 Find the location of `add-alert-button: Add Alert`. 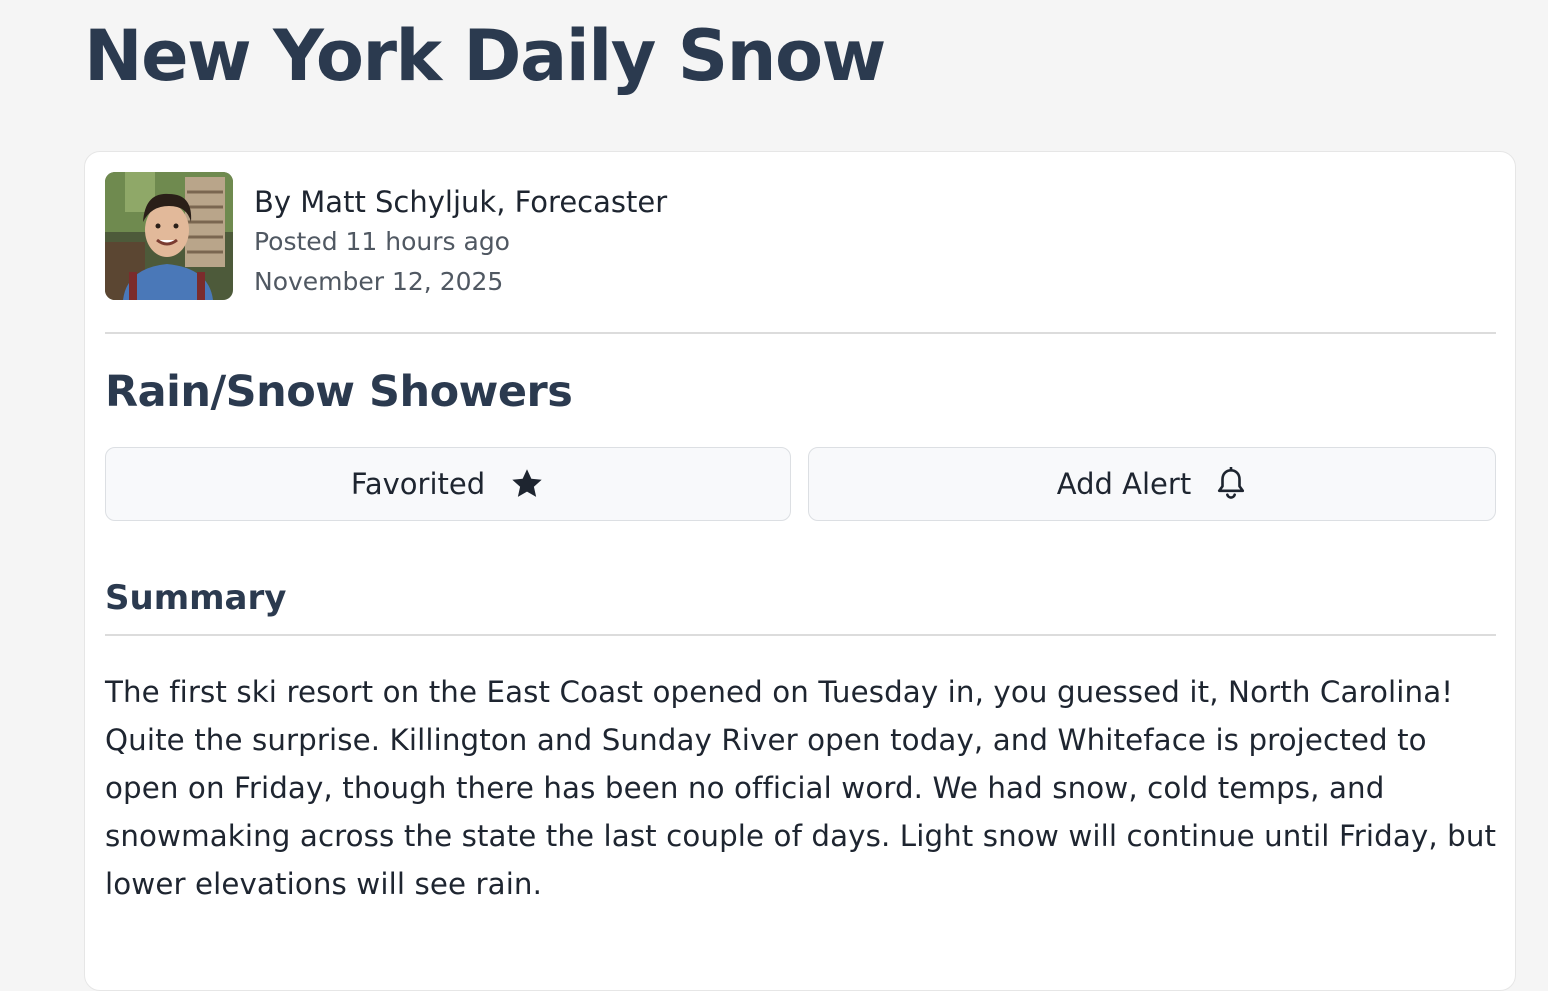

add-alert-button: Add Alert is located at coordinates (1152, 484).